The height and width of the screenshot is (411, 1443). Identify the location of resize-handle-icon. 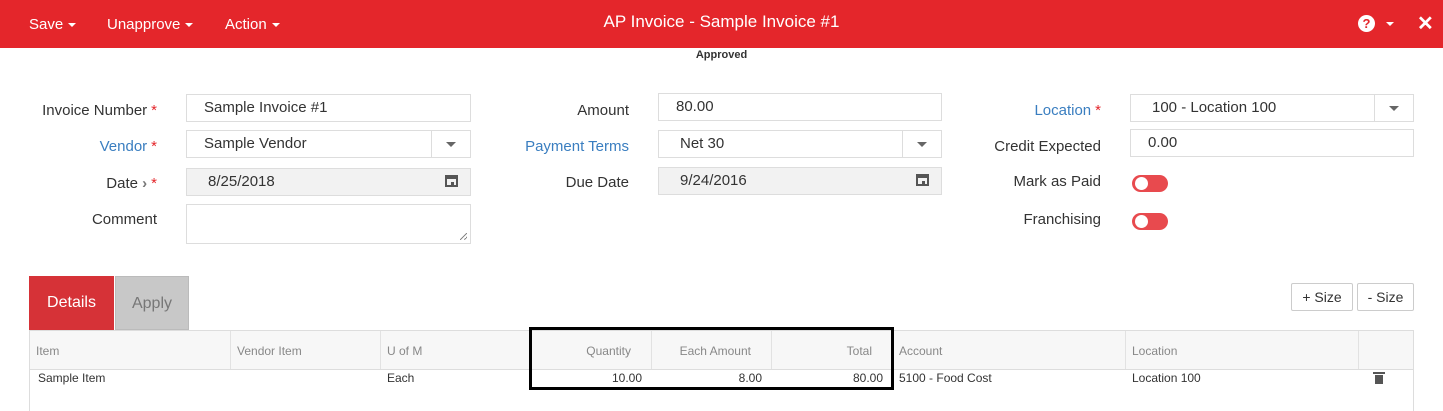
(463, 236).